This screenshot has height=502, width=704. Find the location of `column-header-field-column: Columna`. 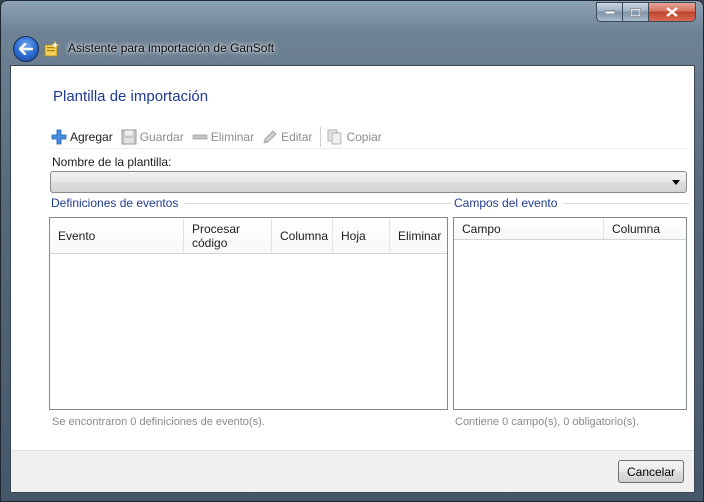

column-header-field-column: Columna is located at coordinates (645, 228).